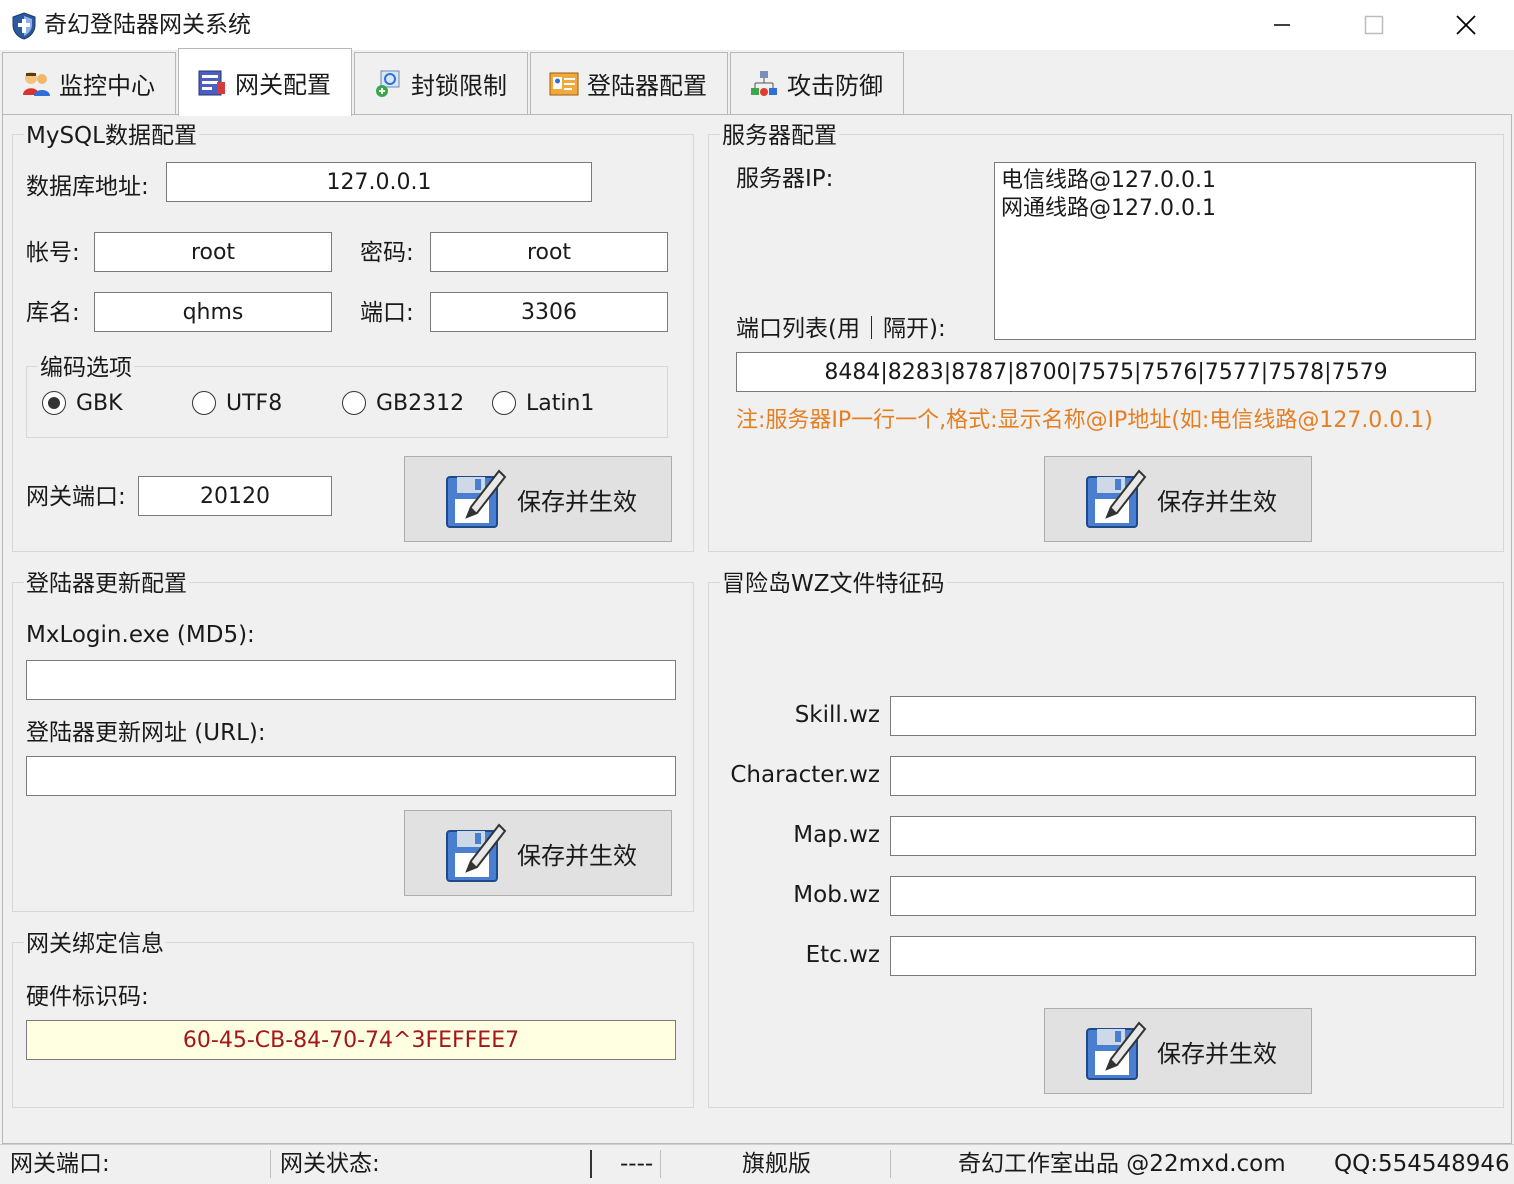 The height and width of the screenshot is (1184, 1514). What do you see at coordinates (111, 136) in the screenshot?
I see `mysql-config-legend: MySQL数据配置` at bounding box center [111, 136].